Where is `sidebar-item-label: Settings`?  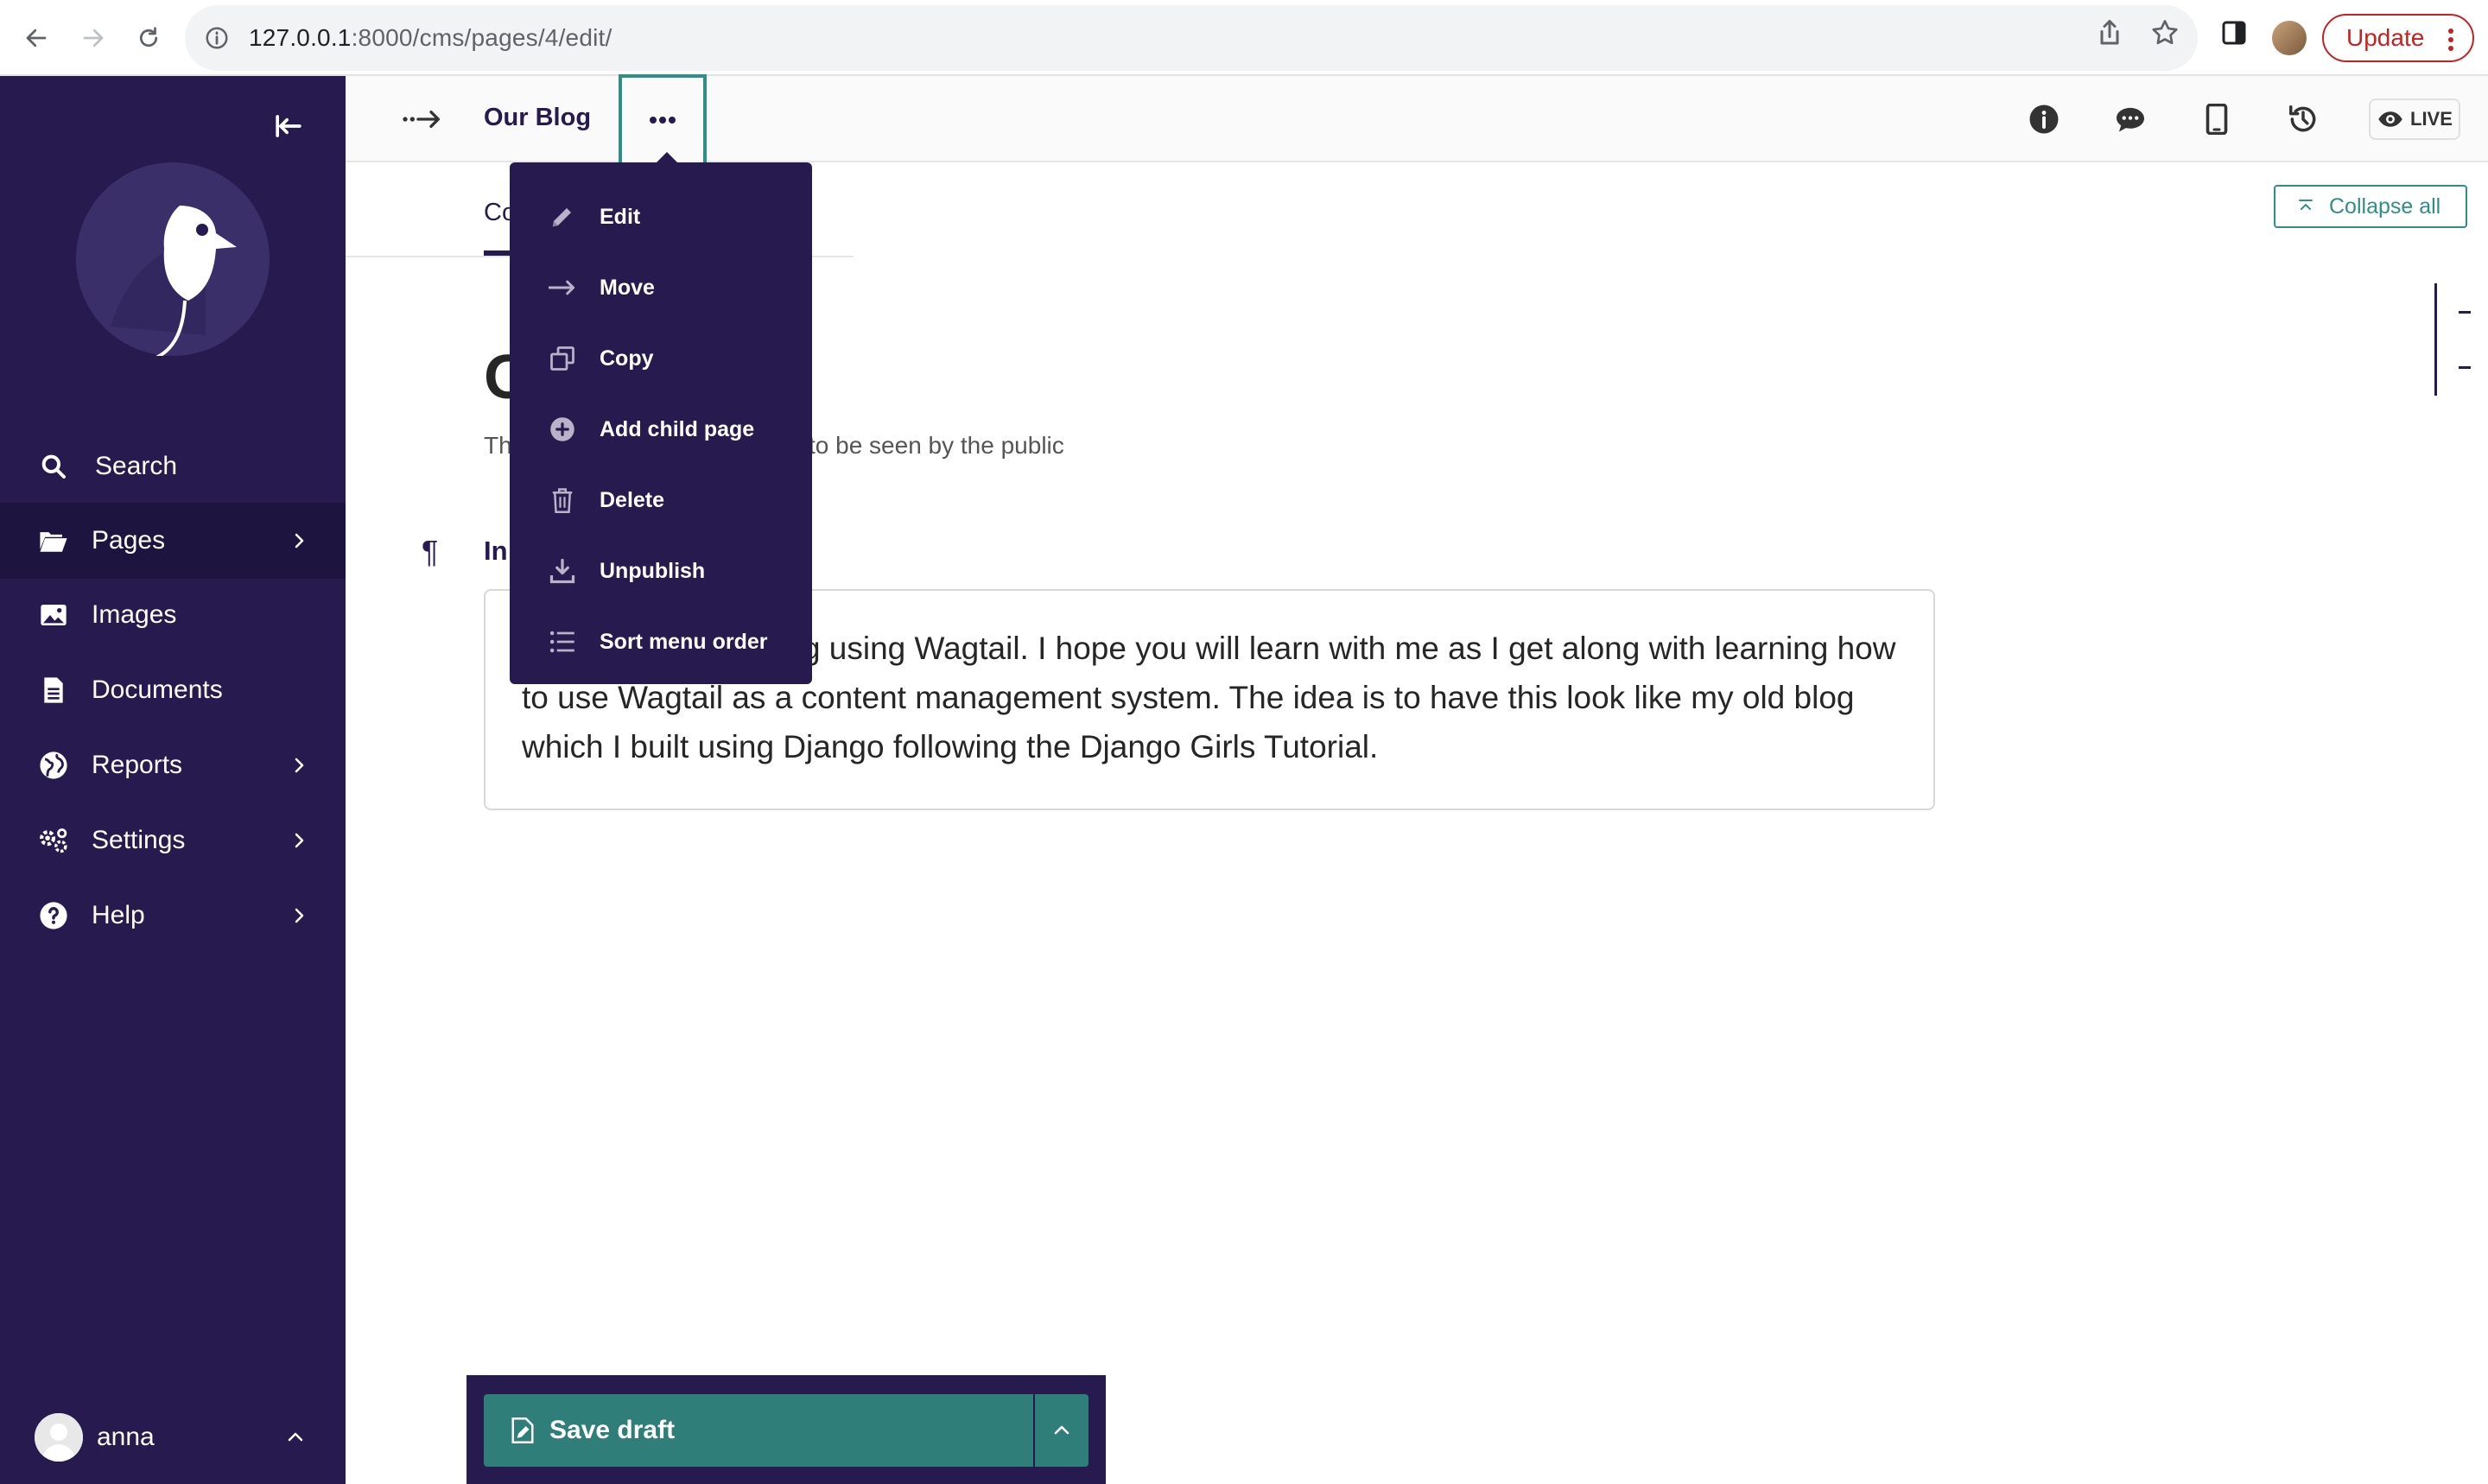
sidebar-item-label: Settings is located at coordinates (139, 840).